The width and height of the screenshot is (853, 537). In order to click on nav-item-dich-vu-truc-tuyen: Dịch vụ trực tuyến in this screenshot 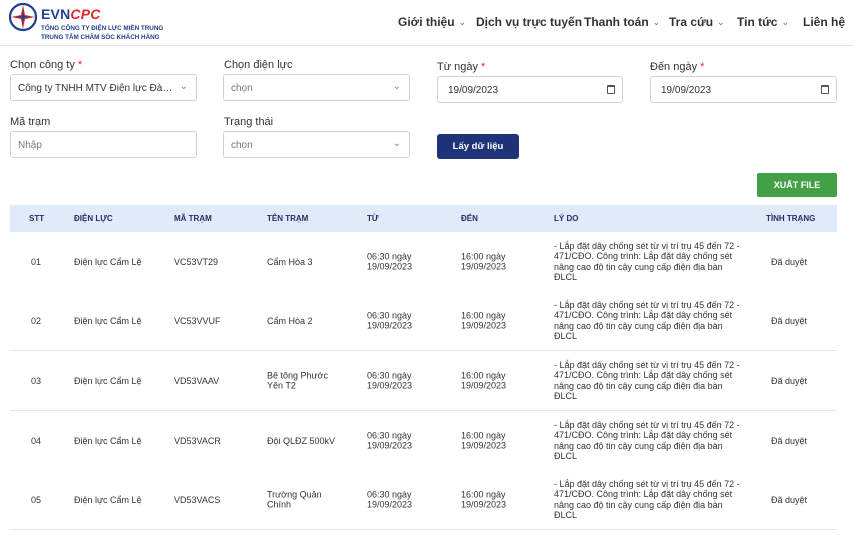, I will do `click(529, 22)`.